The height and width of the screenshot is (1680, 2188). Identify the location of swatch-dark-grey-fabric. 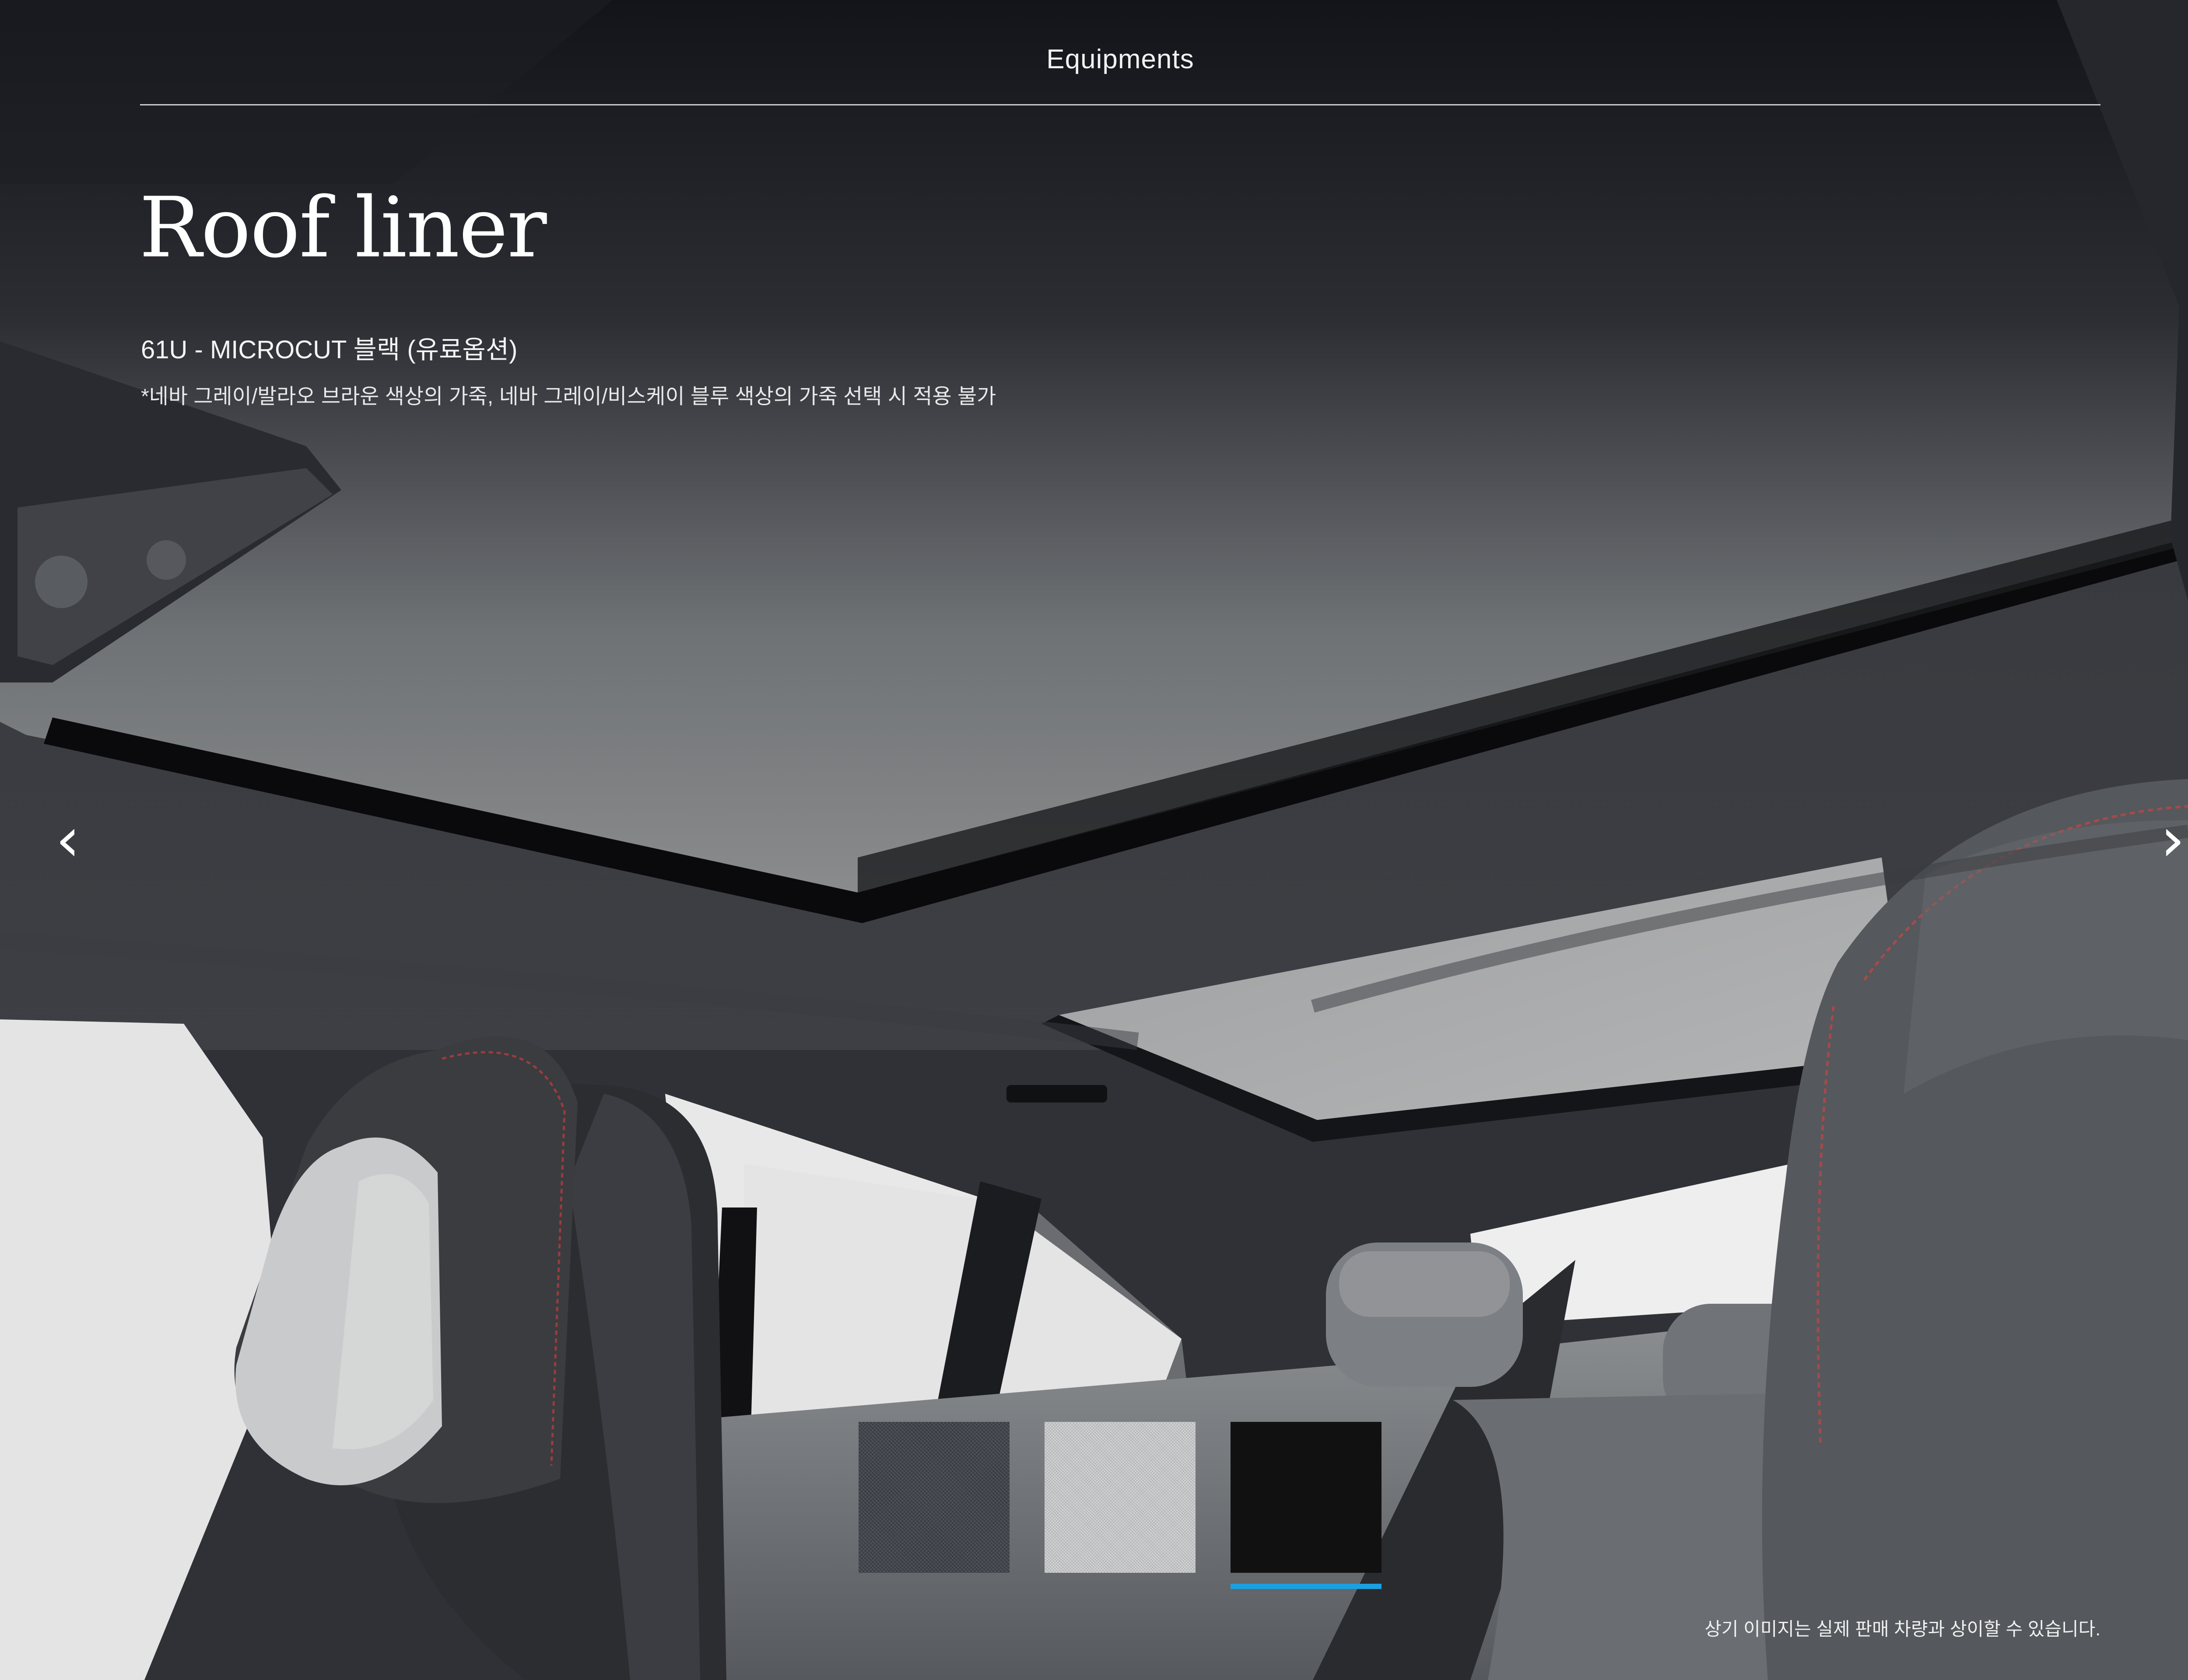
(935, 1497).